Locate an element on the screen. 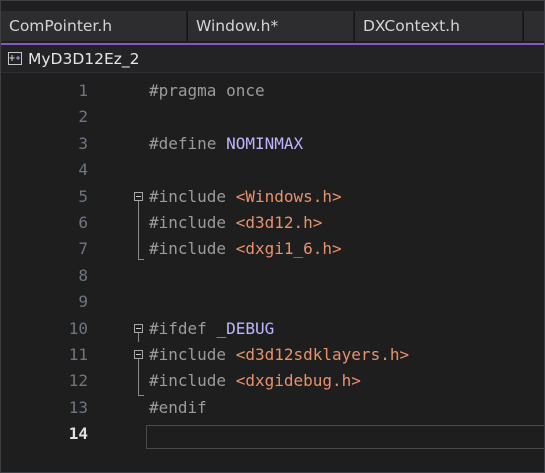 The height and width of the screenshot is (473, 545). code-token: <Windows.h> is located at coordinates (288, 196).